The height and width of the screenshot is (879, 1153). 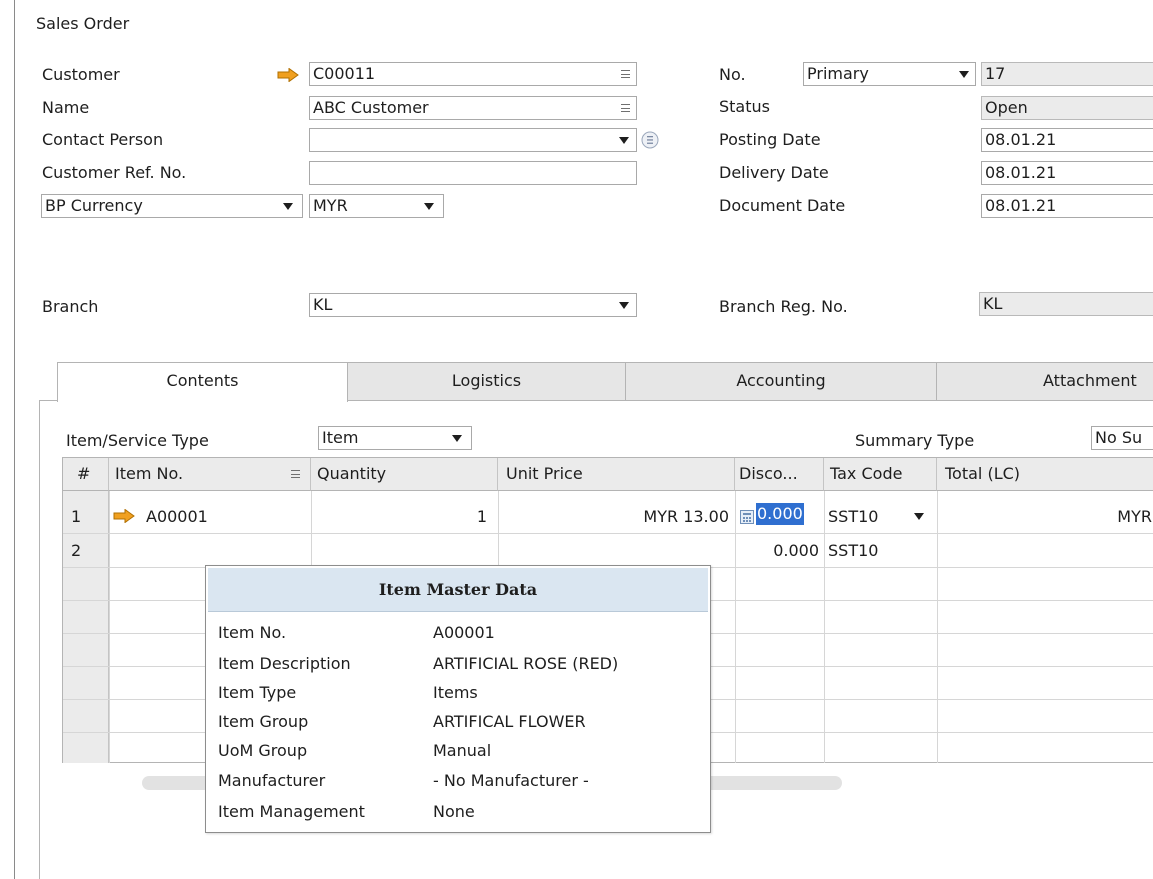 What do you see at coordinates (1045, 517) in the screenshot?
I see `total-lc-cell: MYR` at bounding box center [1045, 517].